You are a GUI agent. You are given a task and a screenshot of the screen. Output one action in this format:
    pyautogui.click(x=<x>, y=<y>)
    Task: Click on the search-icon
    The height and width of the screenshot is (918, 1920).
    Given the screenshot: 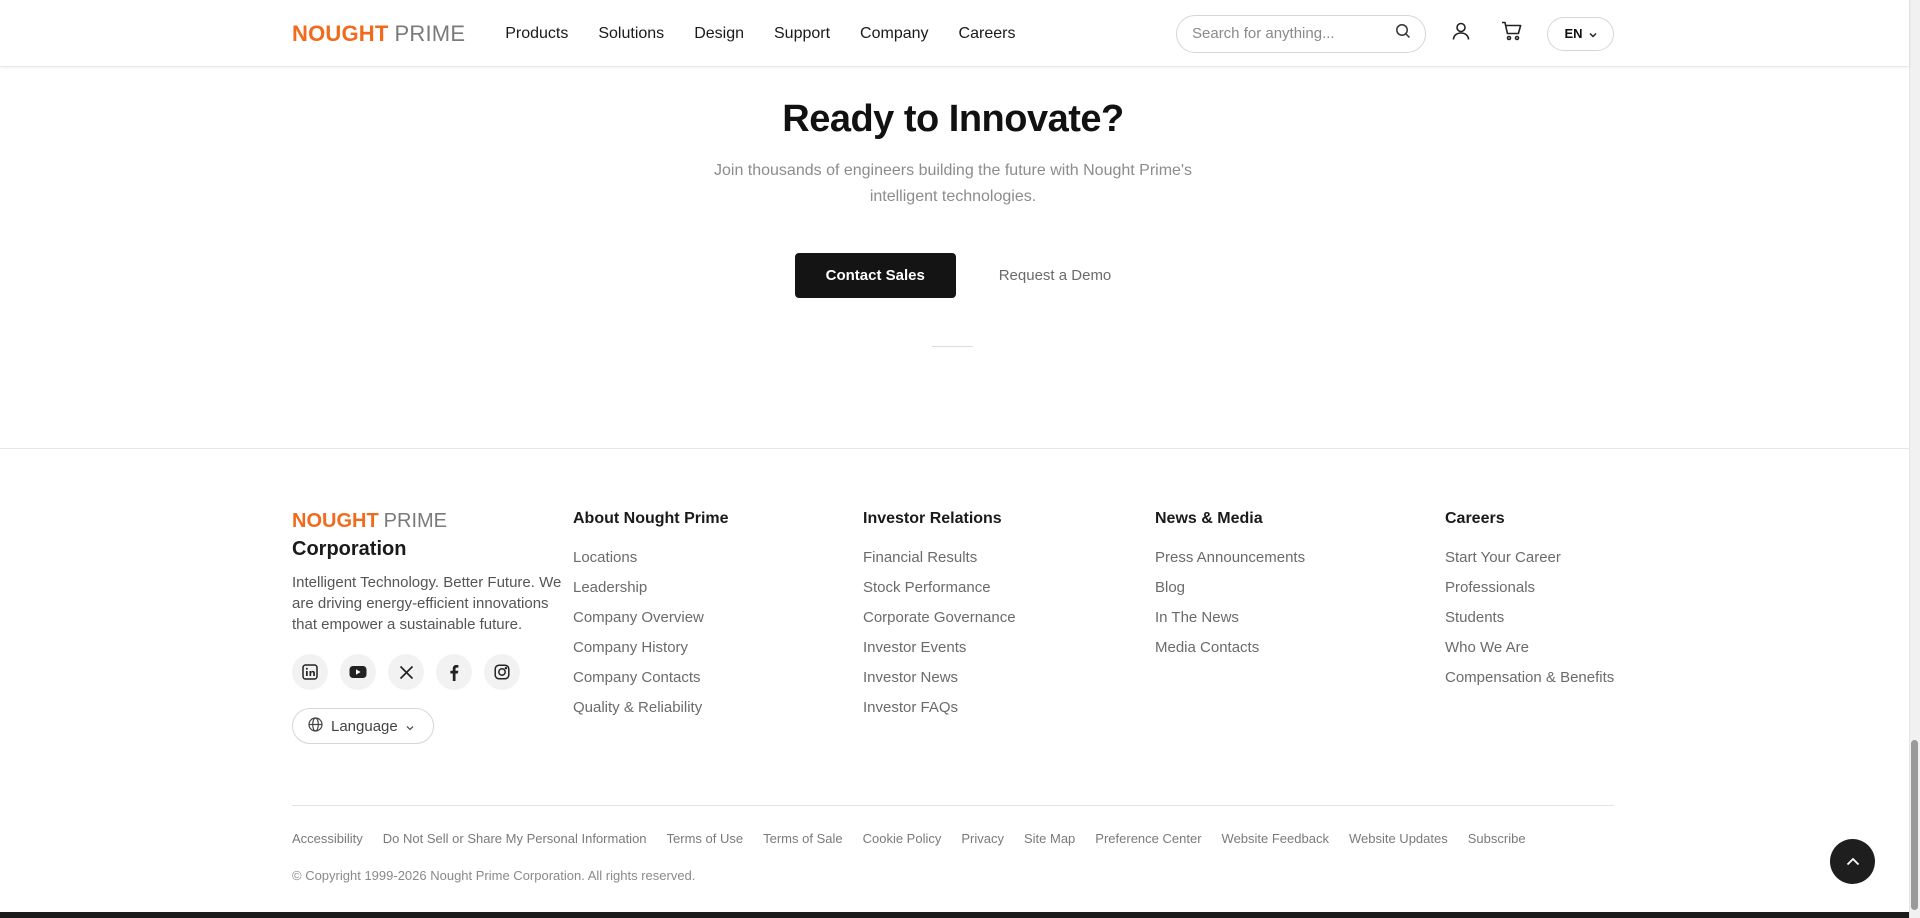 What is the action you would take?
    pyautogui.click(x=1403, y=33)
    